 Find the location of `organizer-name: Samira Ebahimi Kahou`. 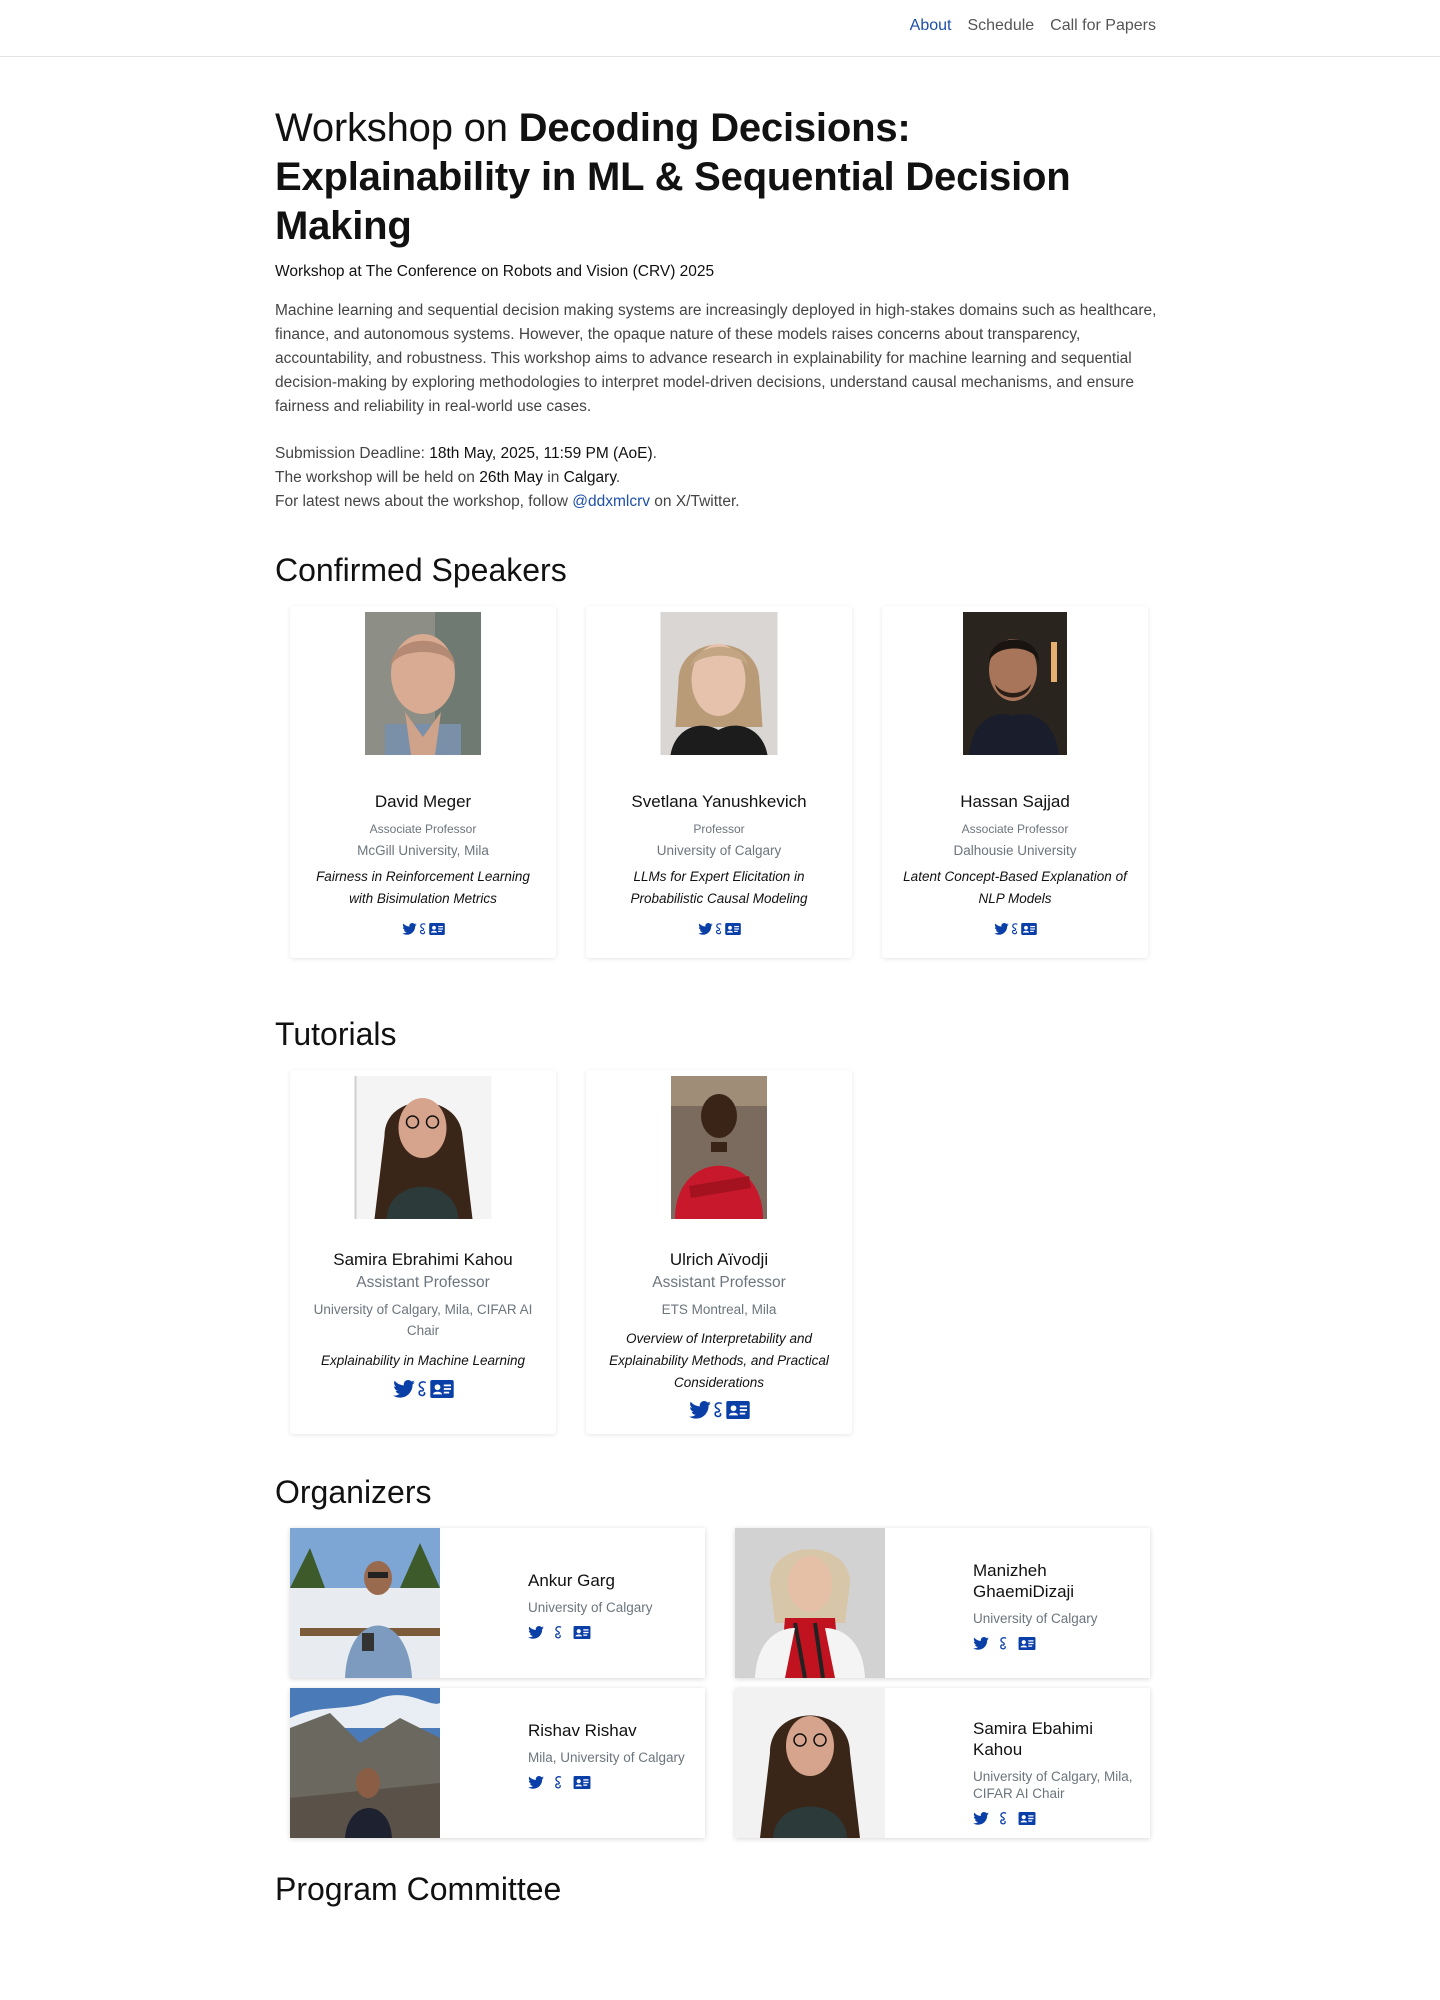

organizer-name: Samira Ebahimi Kahou is located at coordinates (1033, 1739).